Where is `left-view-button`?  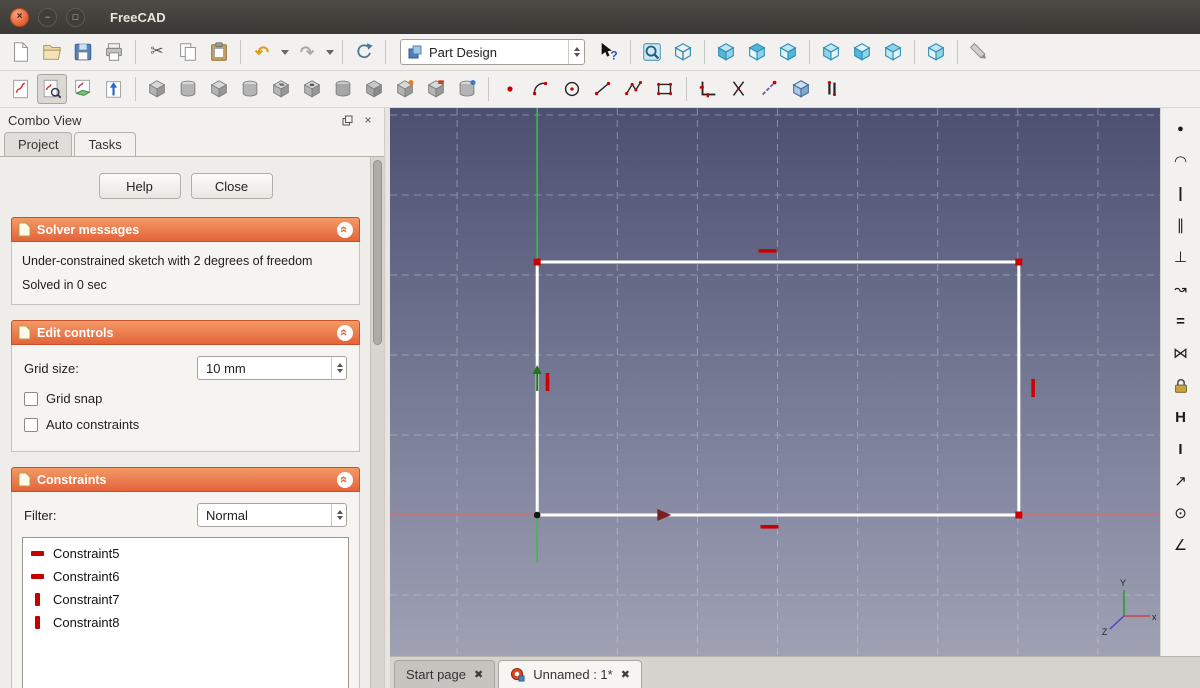 left-view-button is located at coordinates (893, 52).